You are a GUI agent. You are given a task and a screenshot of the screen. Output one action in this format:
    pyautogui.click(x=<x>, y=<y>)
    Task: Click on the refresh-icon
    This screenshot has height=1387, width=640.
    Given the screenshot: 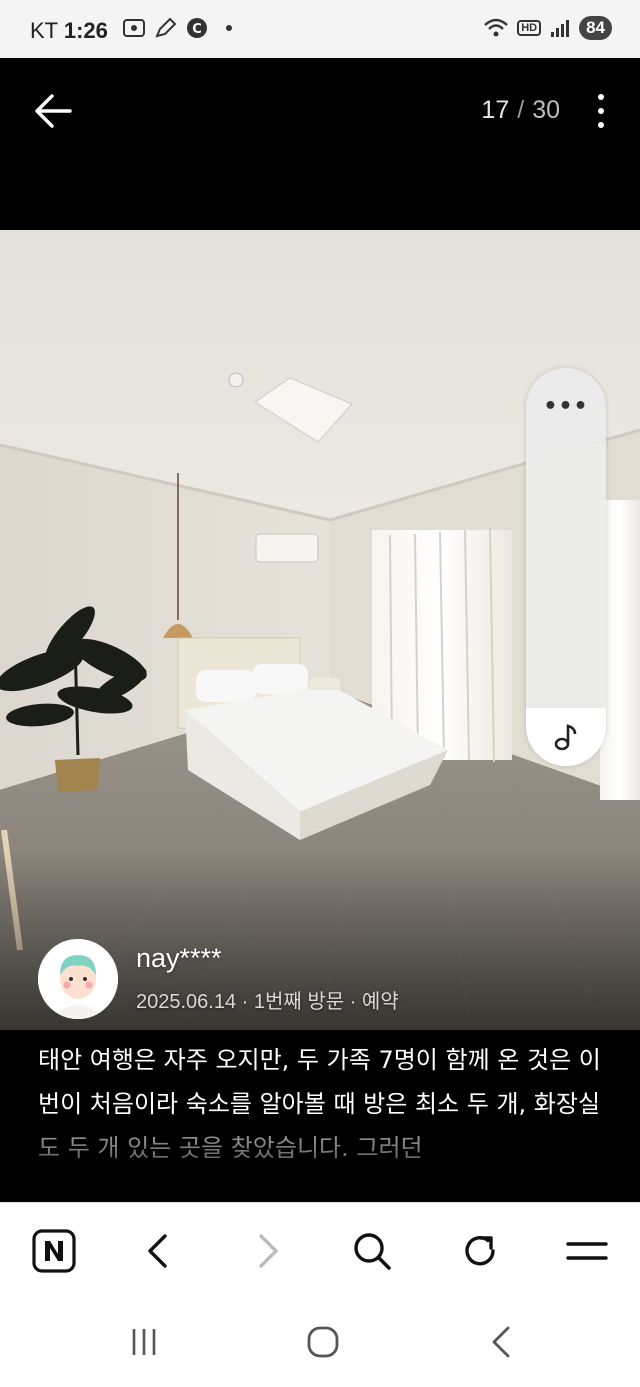 What is the action you would take?
    pyautogui.click(x=480, y=1251)
    